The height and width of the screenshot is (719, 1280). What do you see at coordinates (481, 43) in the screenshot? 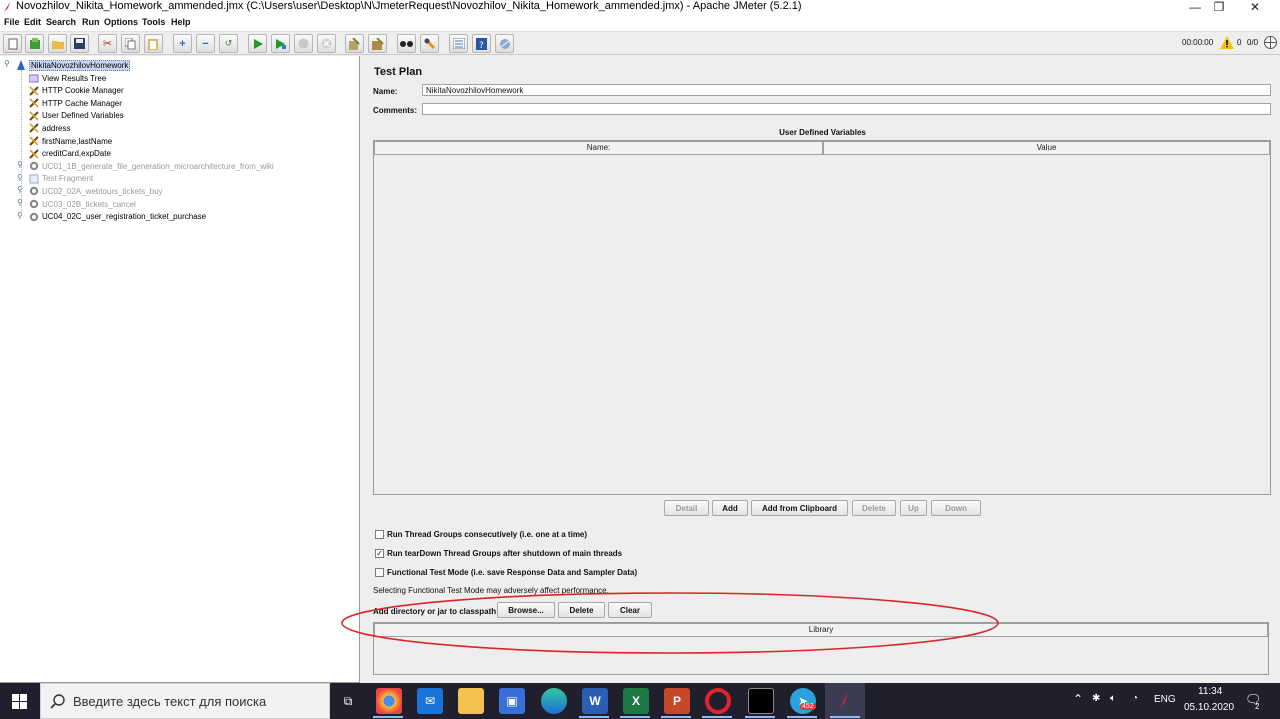
I see `help-icon: ?` at bounding box center [481, 43].